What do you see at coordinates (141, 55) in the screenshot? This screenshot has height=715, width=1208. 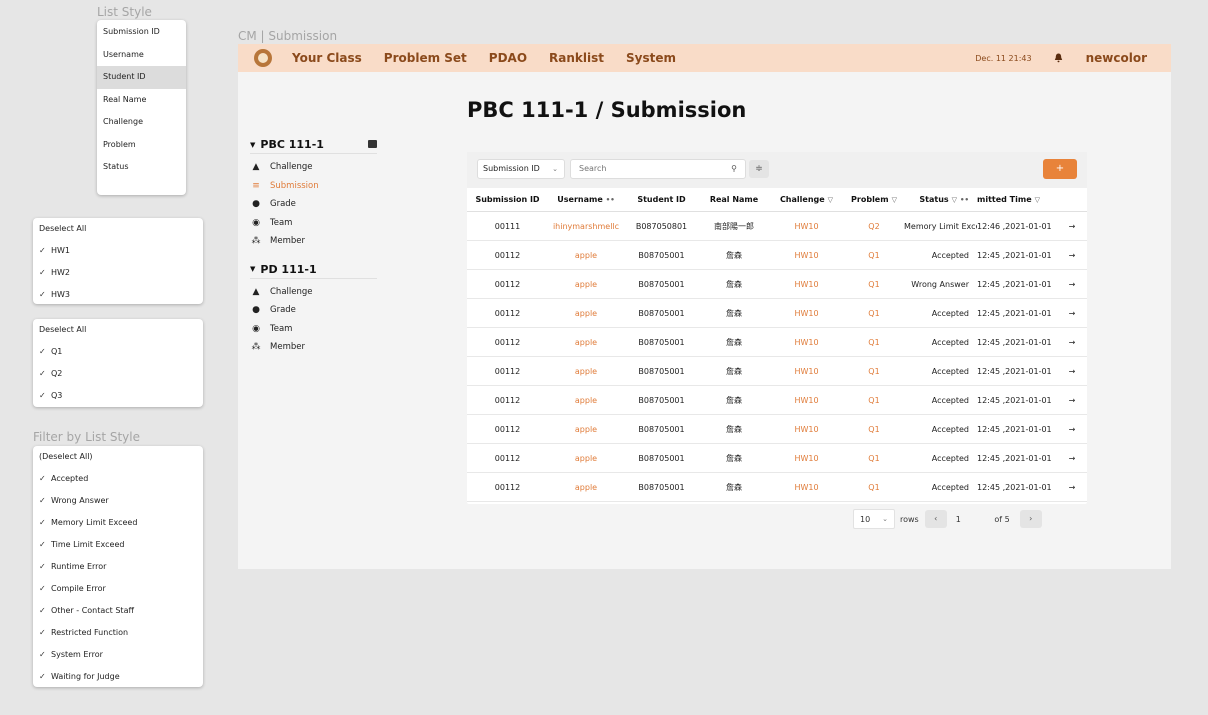 I see `list-style-option: Username` at bounding box center [141, 55].